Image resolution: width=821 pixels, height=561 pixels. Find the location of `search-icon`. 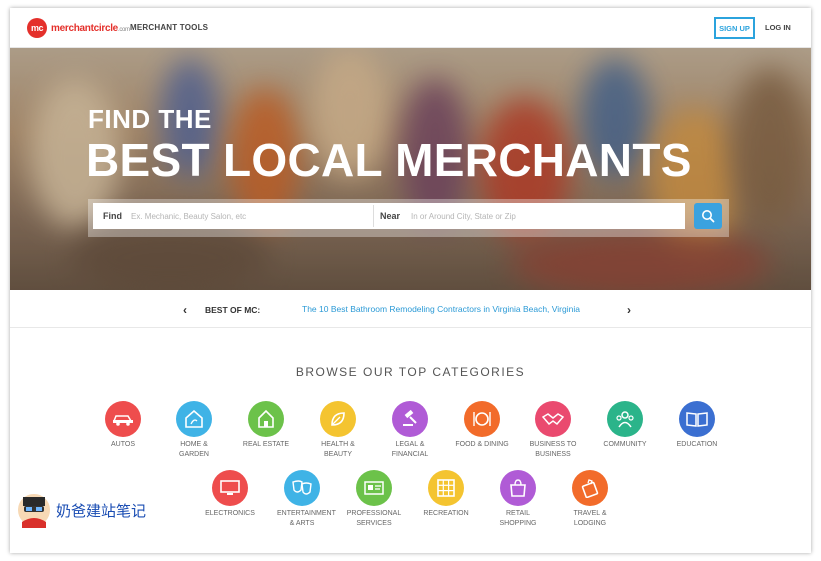

search-icon is located at coordinates (708, 216).